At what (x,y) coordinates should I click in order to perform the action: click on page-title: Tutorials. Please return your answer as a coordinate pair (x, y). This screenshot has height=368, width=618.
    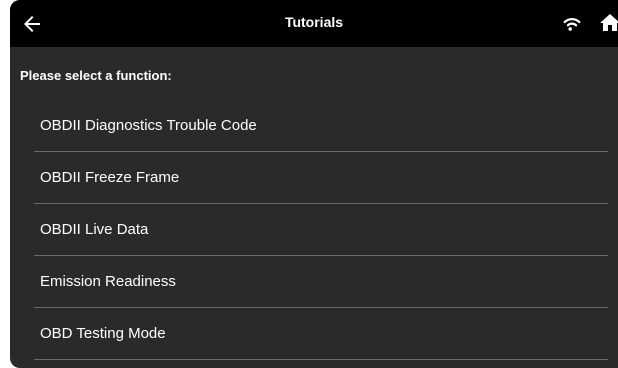
    Looking at the image, I should click on (314, 22).